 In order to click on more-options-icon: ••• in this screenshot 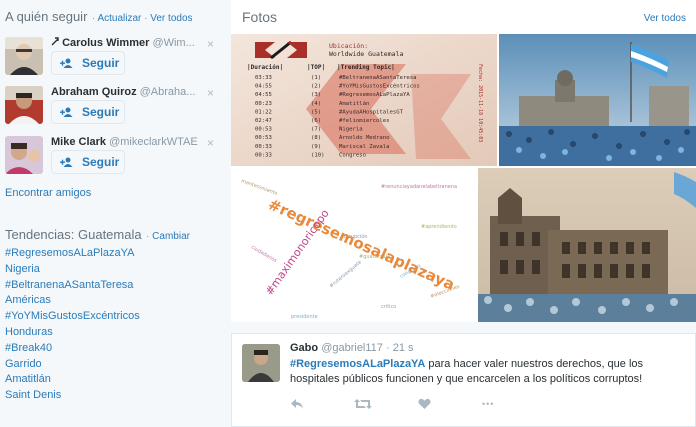, I will do `click(514, 404)`.